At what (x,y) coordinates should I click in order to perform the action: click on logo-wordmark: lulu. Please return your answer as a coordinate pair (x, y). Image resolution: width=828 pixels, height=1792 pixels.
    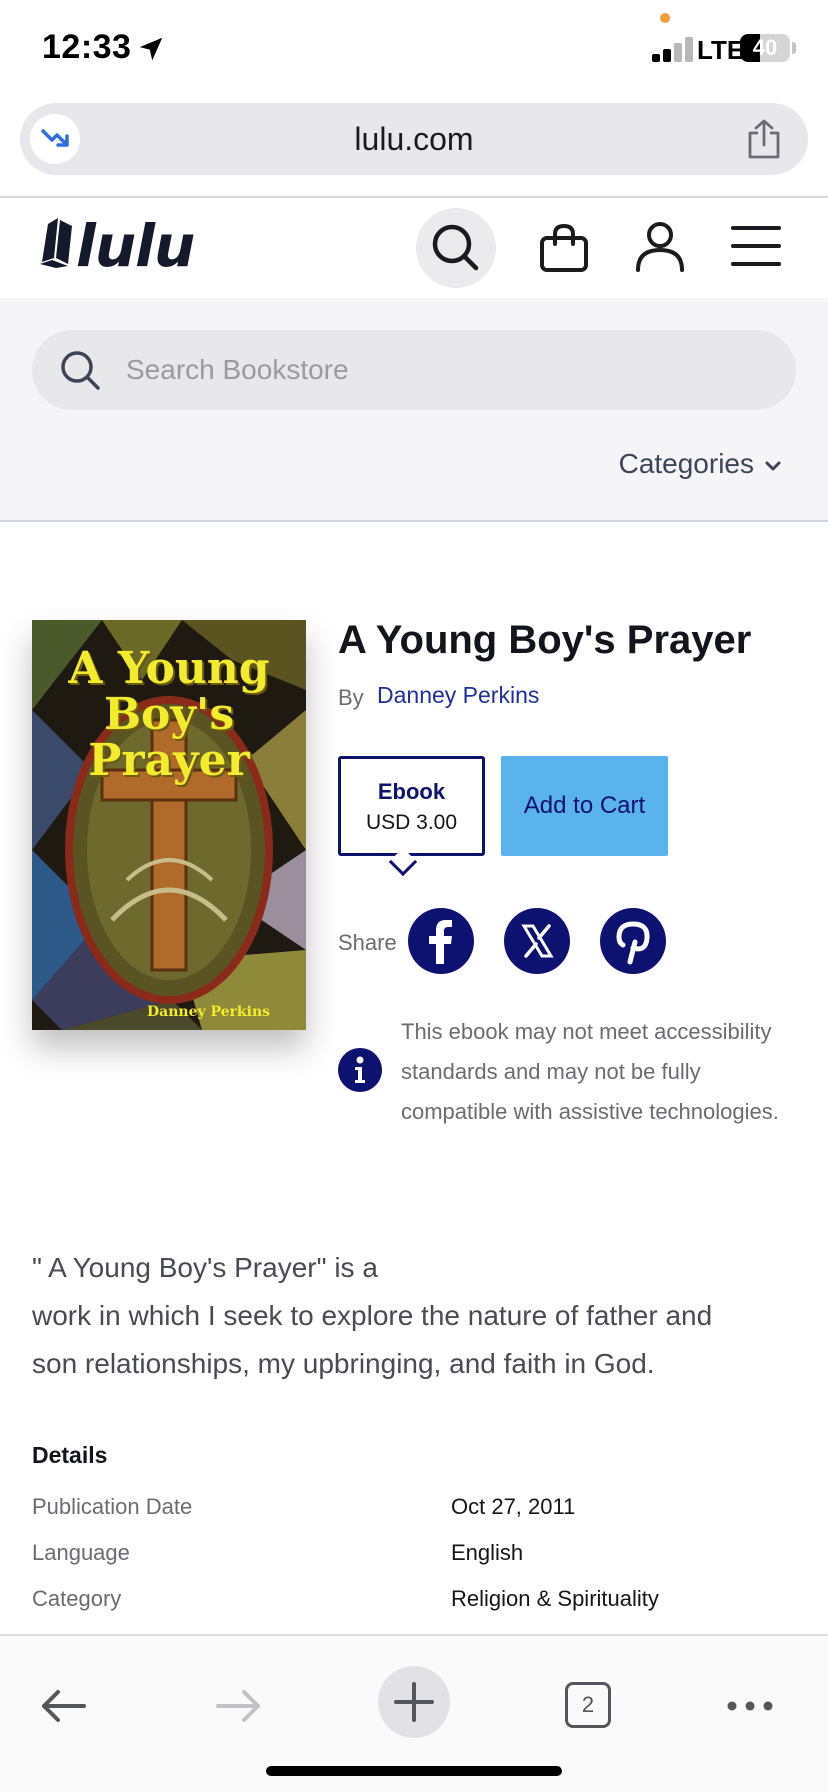
    Looking at the image, I should click on (135, 246).